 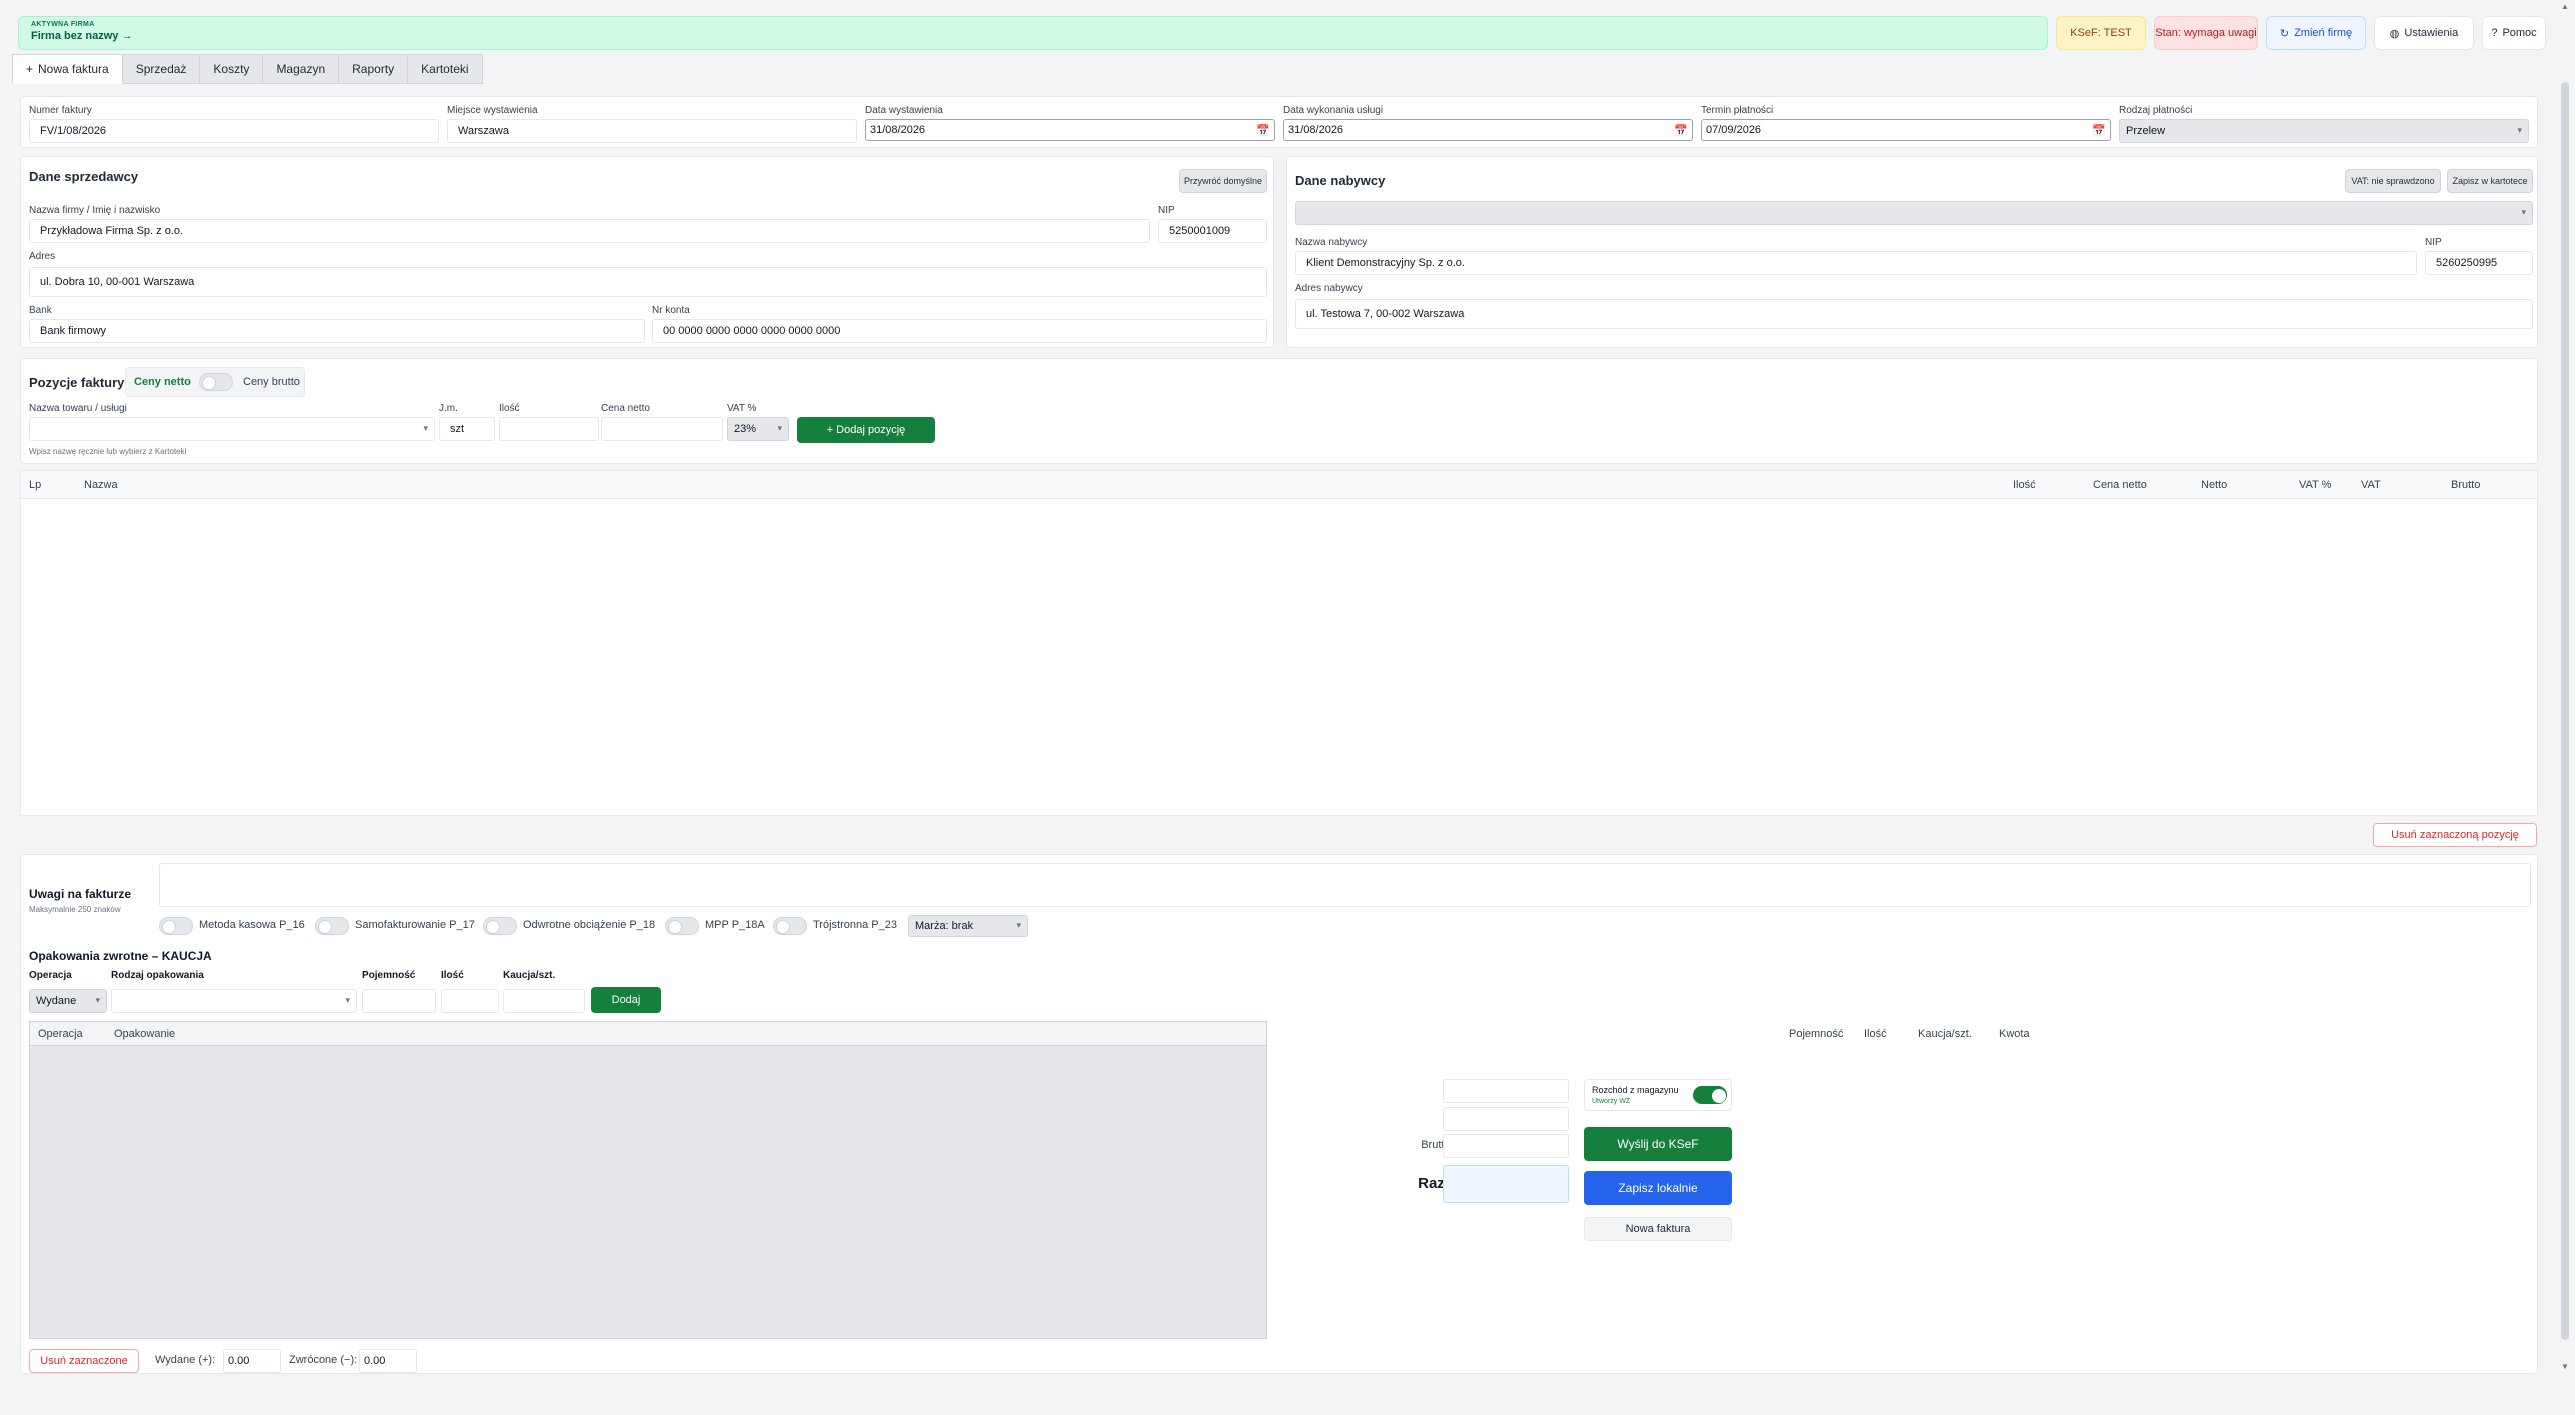 What do you see at coordinates (271, 382) in the screenshot?
I see `gross-price-label: Ceny brutto` at bounding box center [271, 382].